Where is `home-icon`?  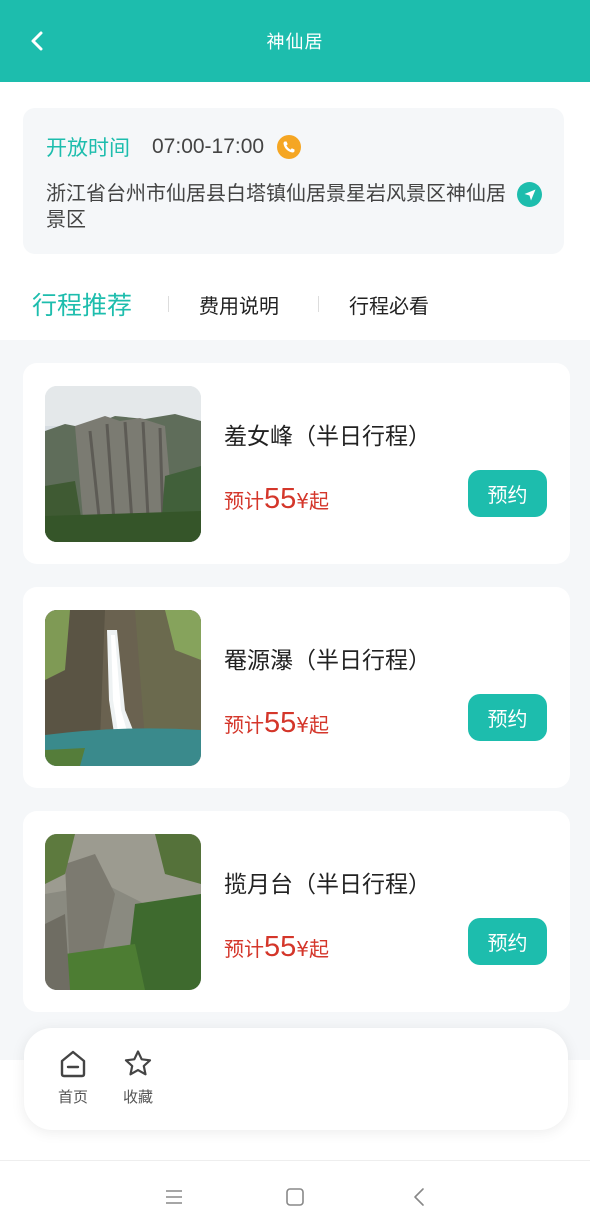
home-icon is located at coordinates (73, 1064).